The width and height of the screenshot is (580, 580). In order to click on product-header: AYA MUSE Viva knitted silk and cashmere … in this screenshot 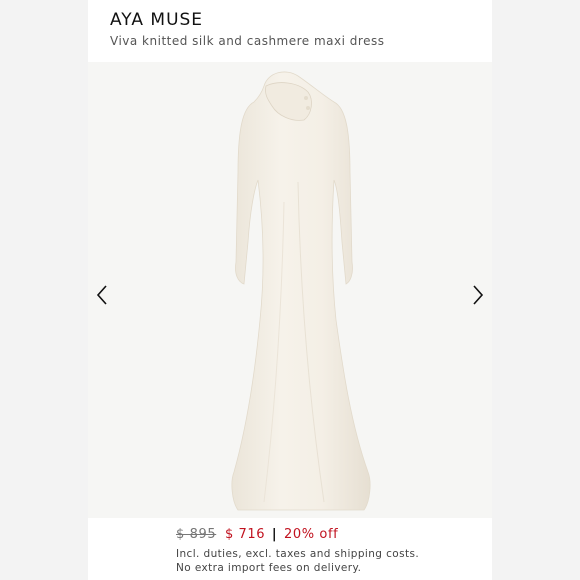, I will do `click(290, 31)`.